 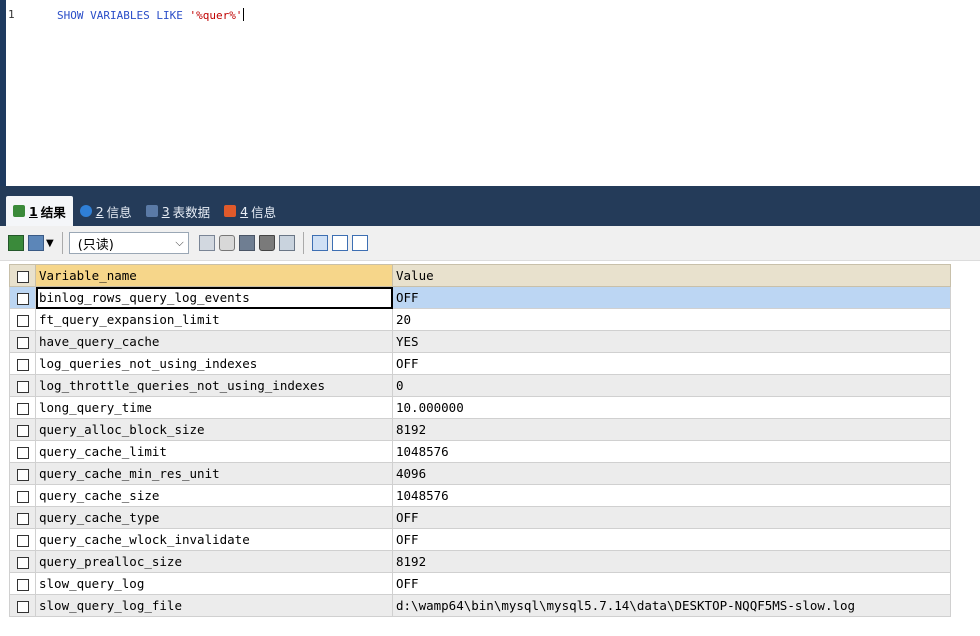 I want to click on form-view-icon, so click(x=339, y=243).